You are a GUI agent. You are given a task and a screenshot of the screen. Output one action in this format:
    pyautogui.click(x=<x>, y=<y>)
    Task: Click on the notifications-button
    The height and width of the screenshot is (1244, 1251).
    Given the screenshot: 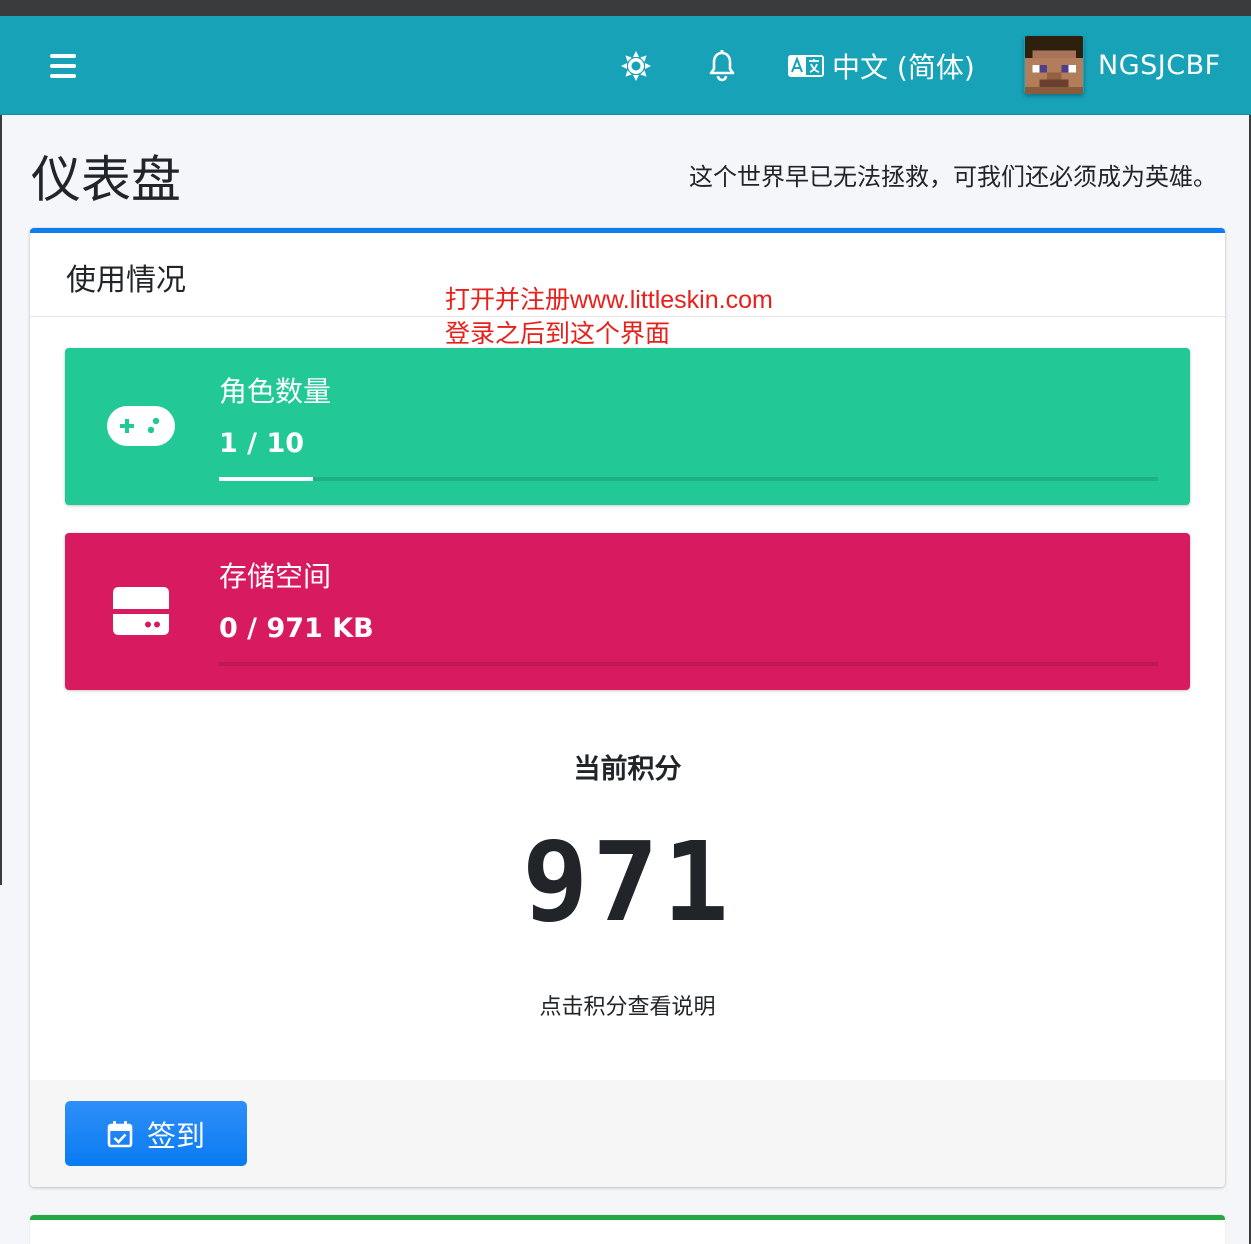 What is the action you would take?
    pyautogui.click(x=722, y=66)
    